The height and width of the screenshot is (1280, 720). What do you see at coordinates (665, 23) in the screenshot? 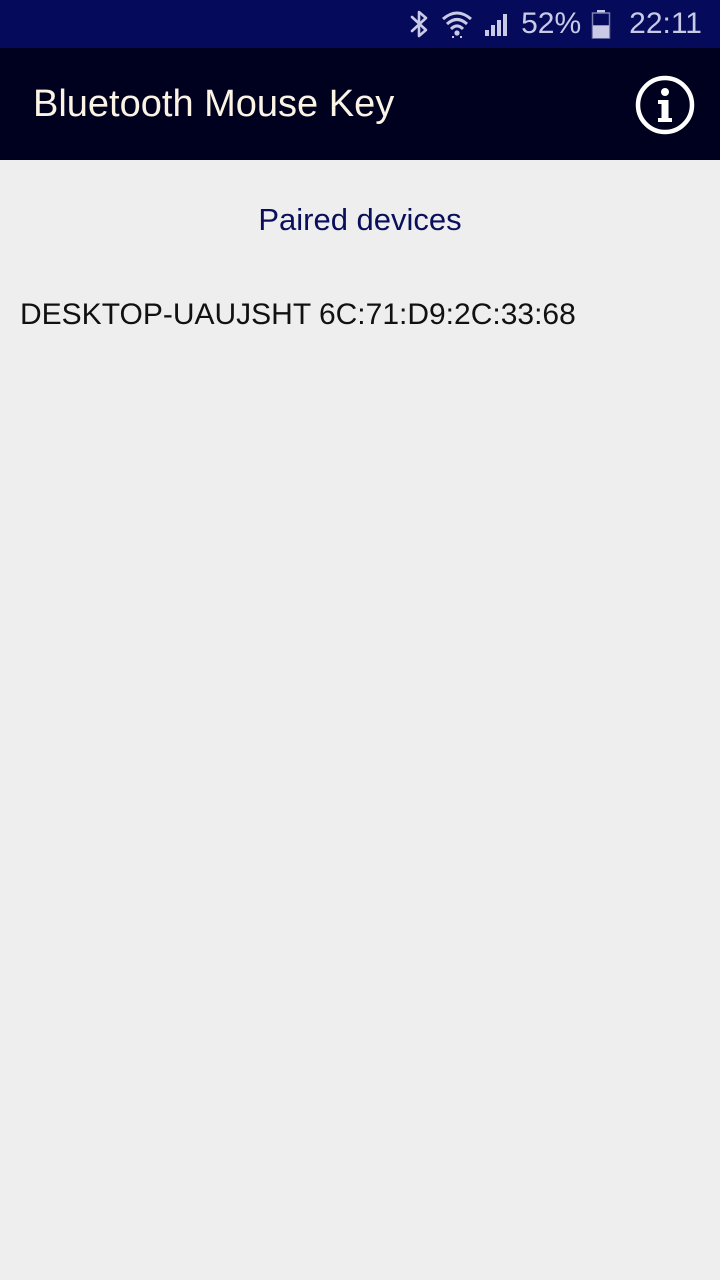
I see `clock: 22:11` at bounding box center [665, 23].